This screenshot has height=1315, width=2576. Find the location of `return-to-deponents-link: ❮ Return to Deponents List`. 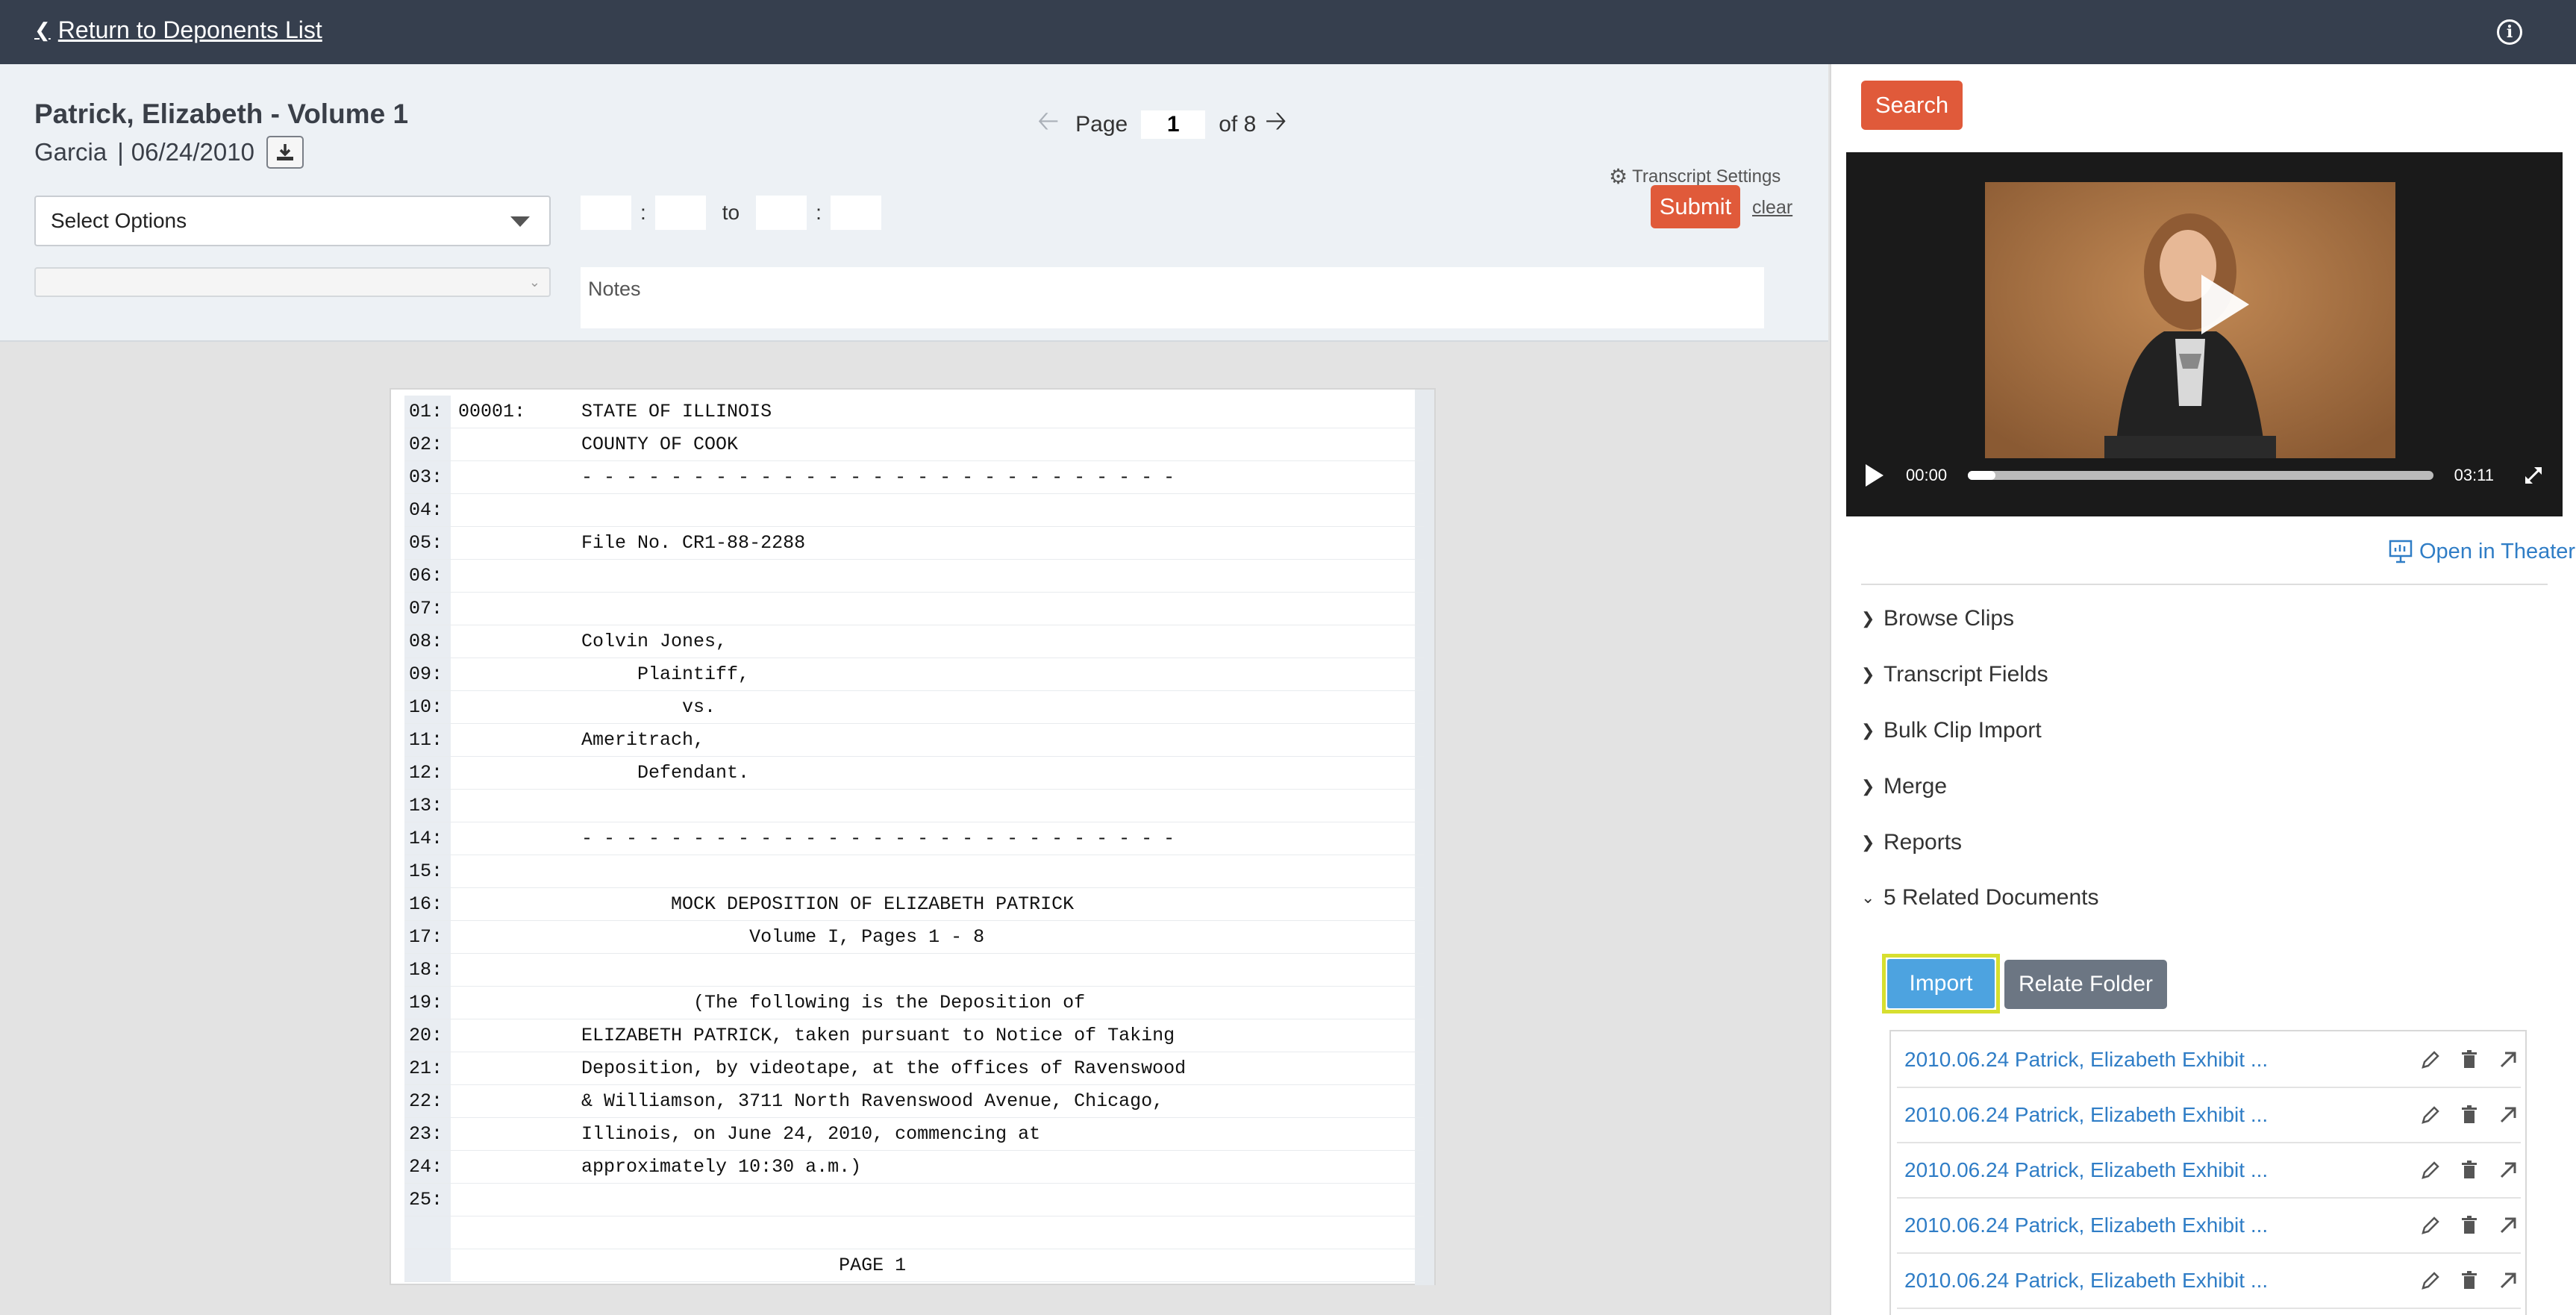

return-to-deponents-link: ❮ Return to Deponents List is located at coordinates (178, 30).